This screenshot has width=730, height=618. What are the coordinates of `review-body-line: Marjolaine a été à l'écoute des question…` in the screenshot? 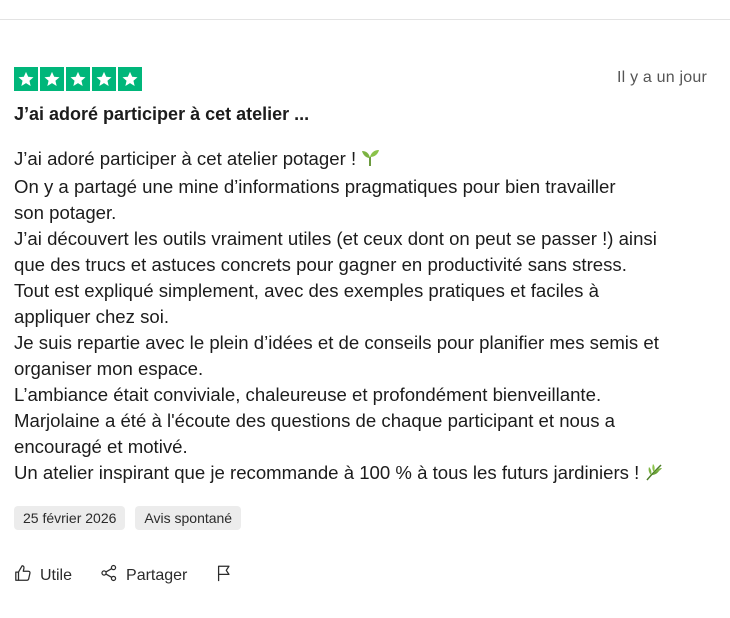 It's located at (315, 420).